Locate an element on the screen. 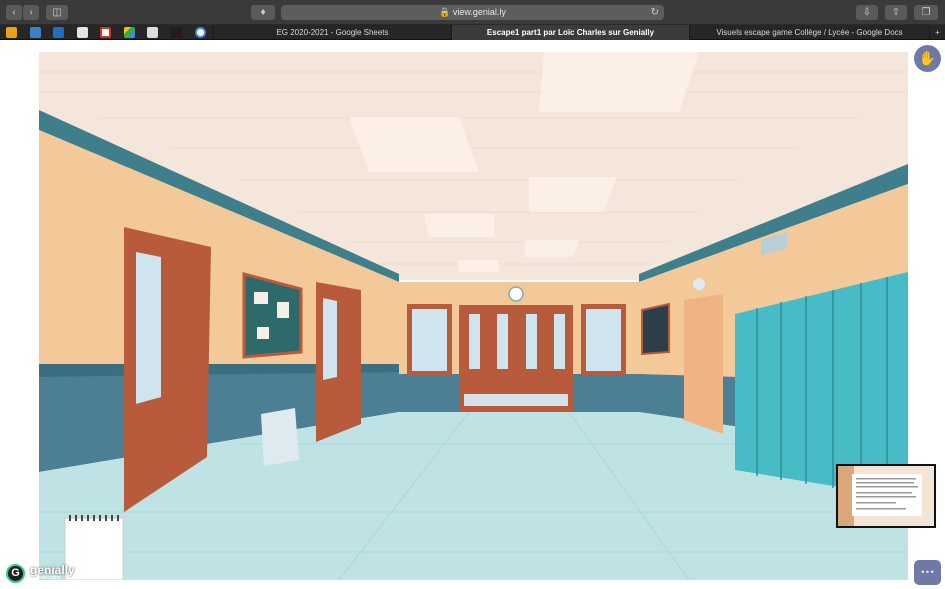 Image resolution: width=945 pixels, height=589 pixels. bookmark-8-icon is located at coordinates (176, 32).